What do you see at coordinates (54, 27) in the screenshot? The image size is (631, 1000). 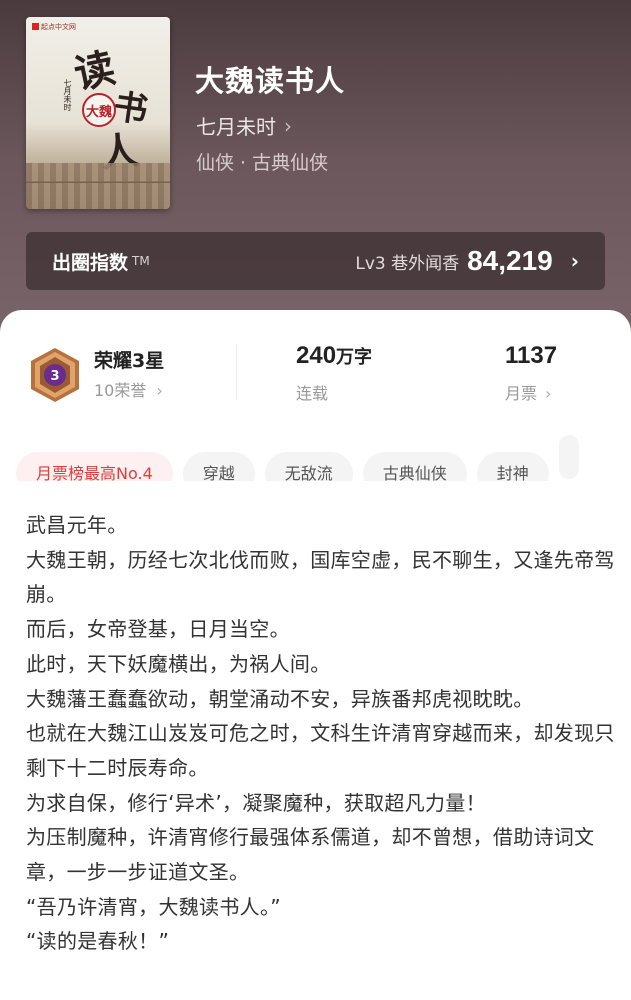 I see `publisher-mark: 起点中文网` at bounding box center [54, 27].